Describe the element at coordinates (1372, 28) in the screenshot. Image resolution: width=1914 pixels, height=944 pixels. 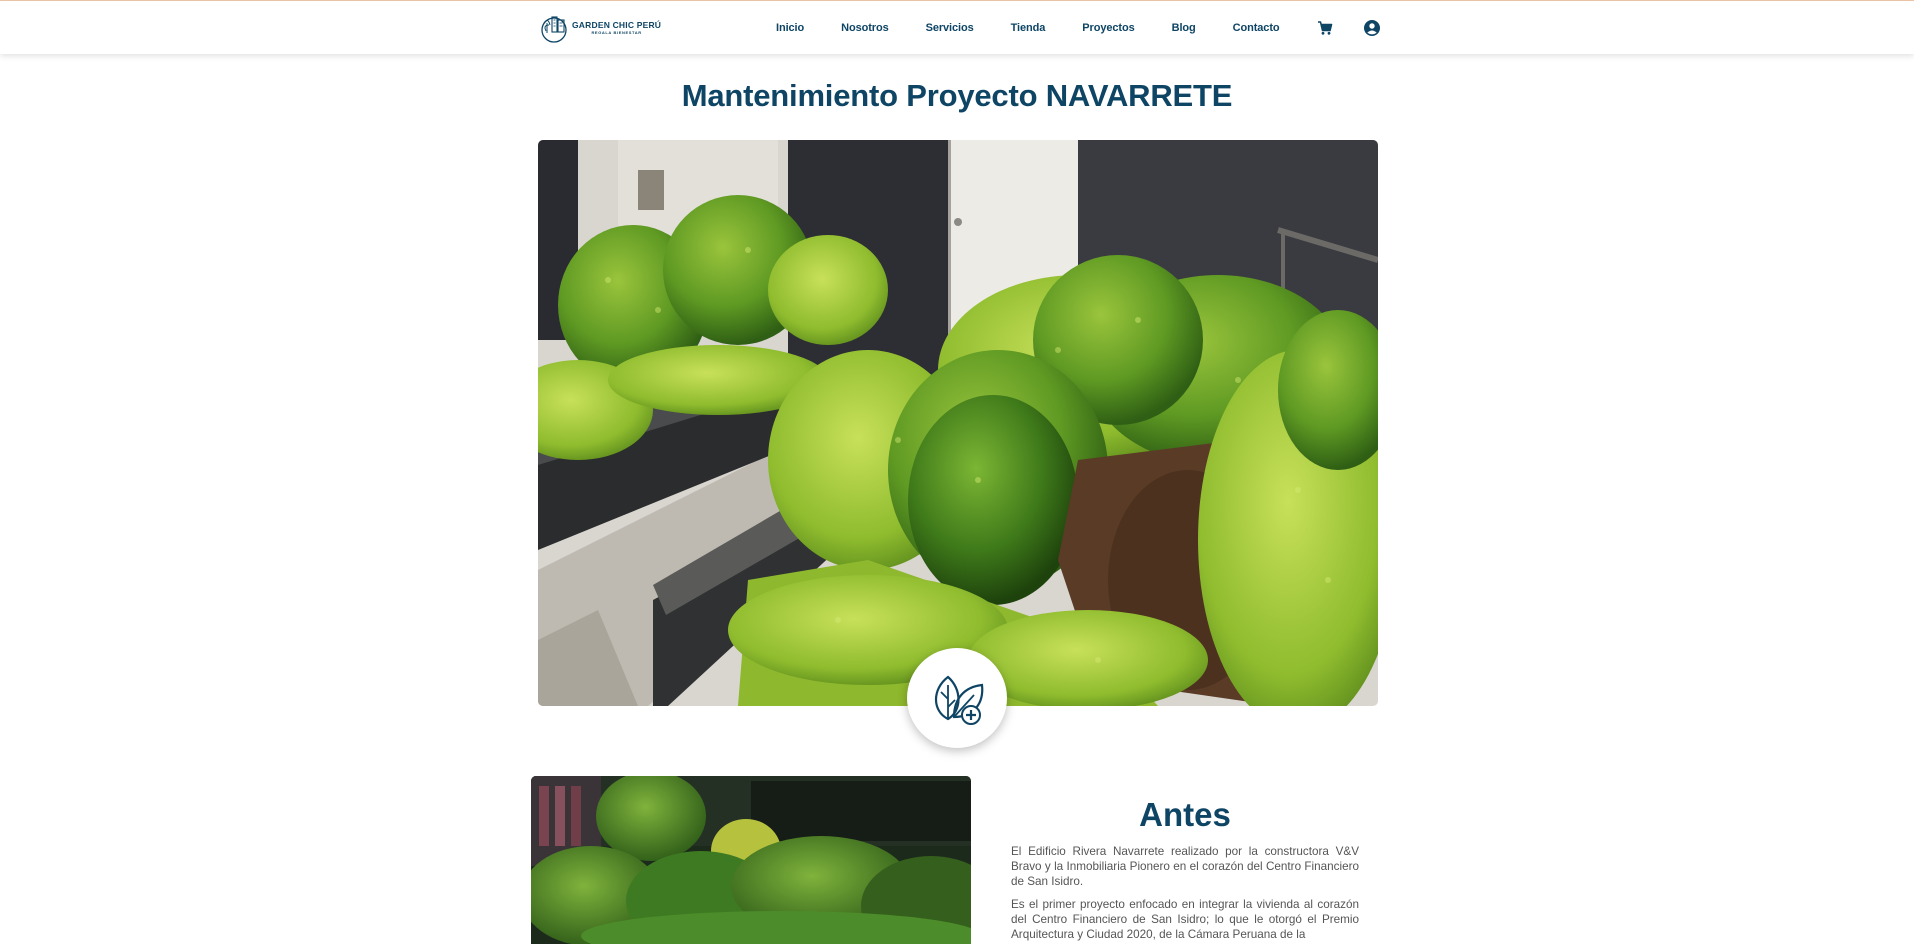
I see `account-icon` at that location.